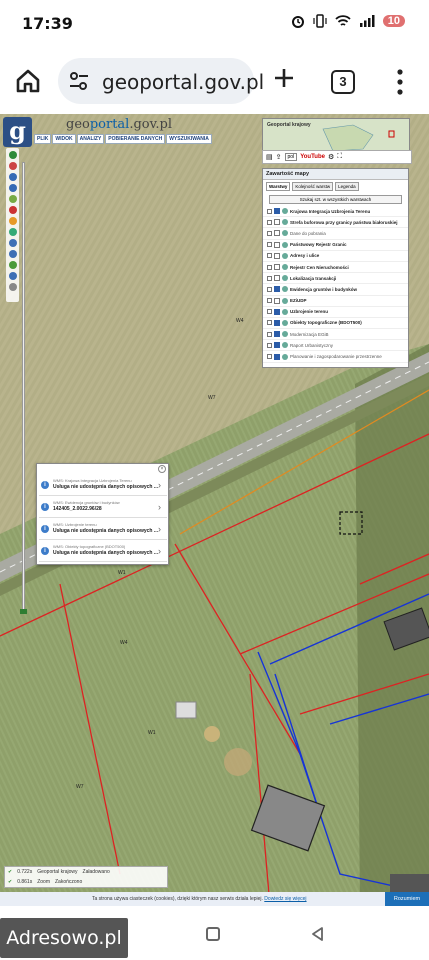  What do you see at coordinates (12, 166) in the screenshot?
I see `pan-tool-icon` at bounding box center [12, 166].